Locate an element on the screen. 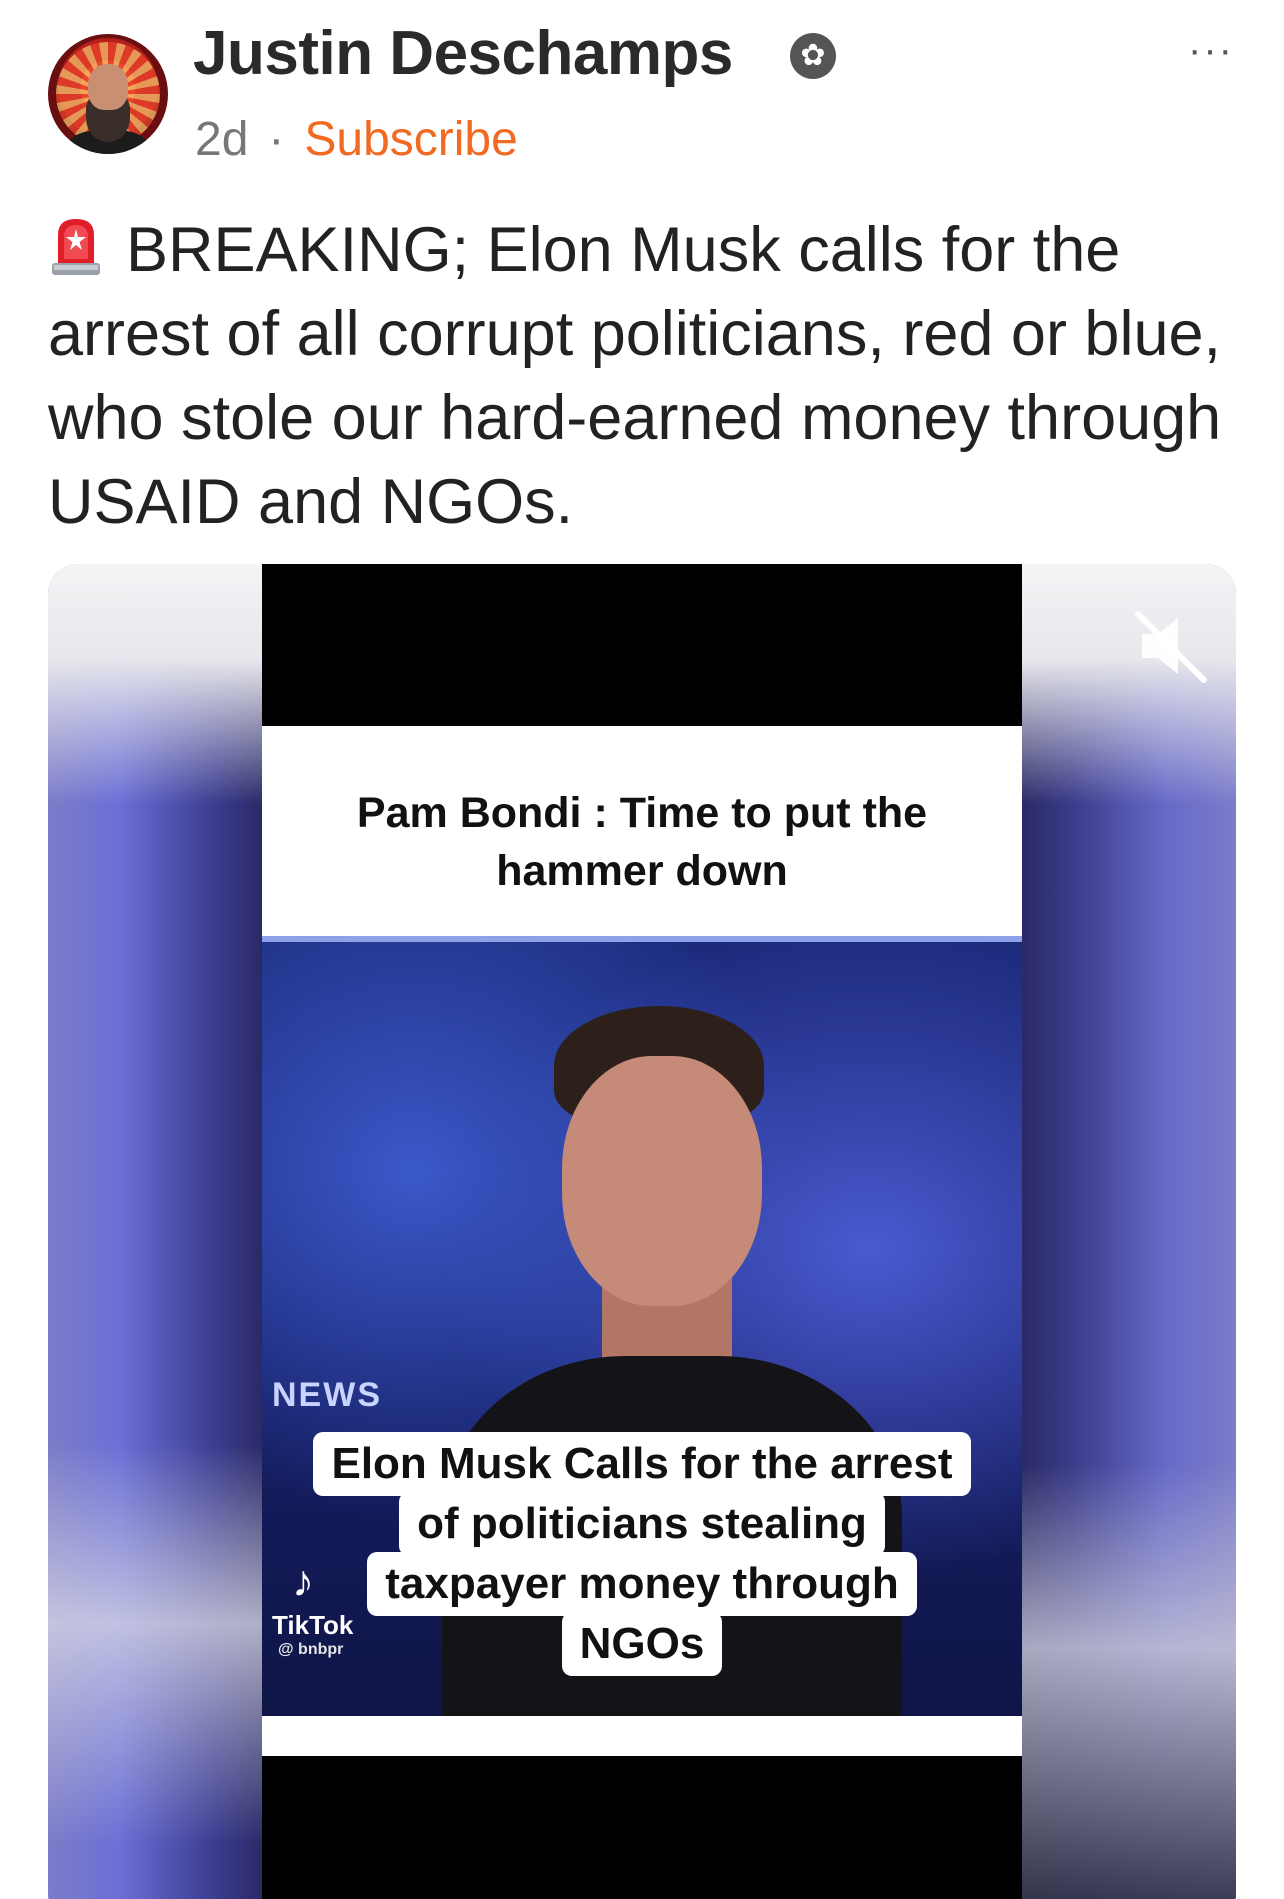 The image size is (1284, 1899). caption-line: taxpayer money through is located at coordinates (642, 1584).